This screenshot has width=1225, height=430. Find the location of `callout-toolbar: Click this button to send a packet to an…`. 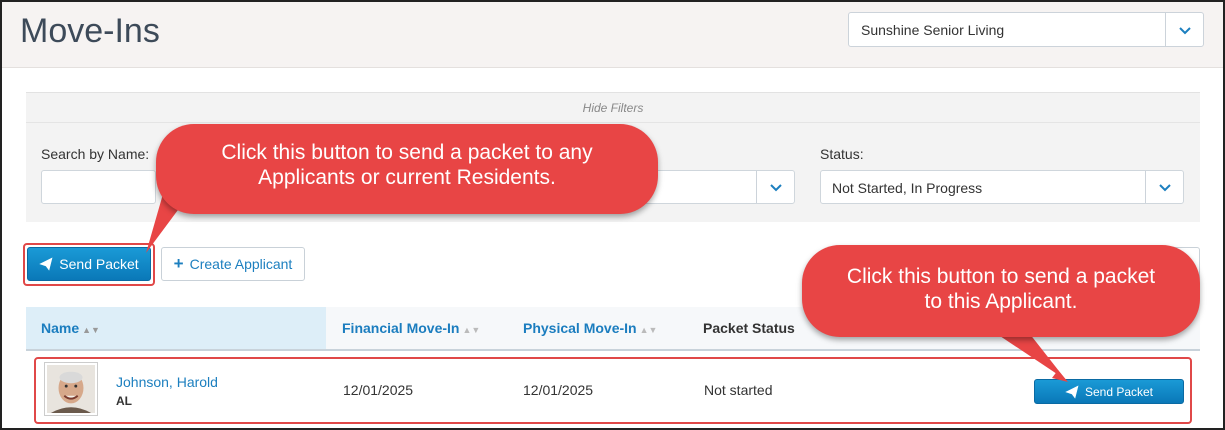

callout-toolbar: Click this button to send a packet to an… is located at coordinates (407, 169).